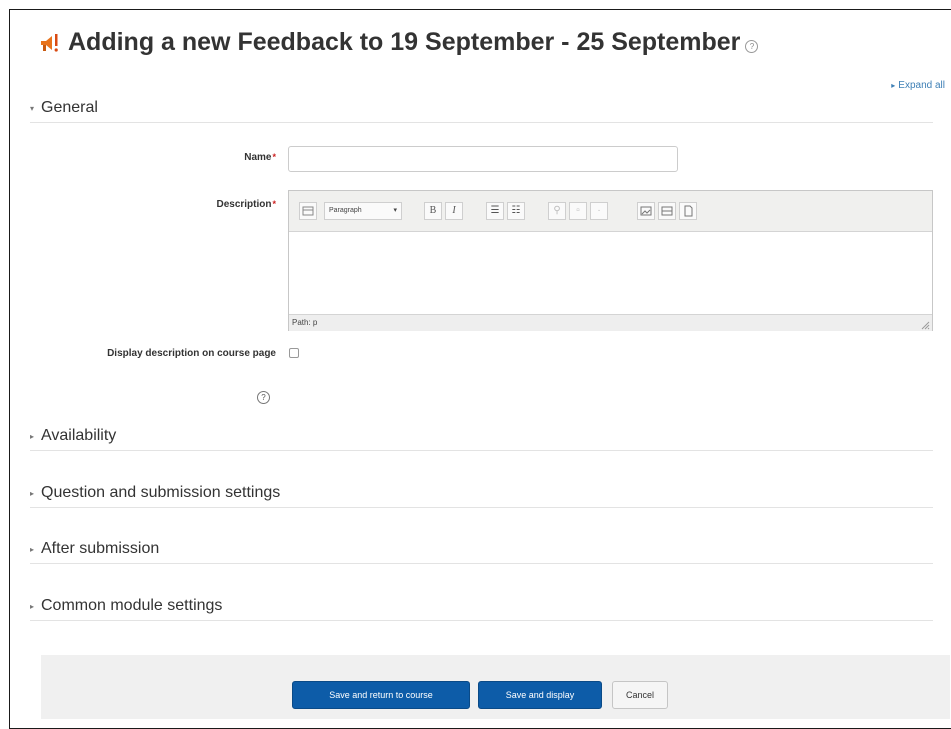 Image resolution: width=951 pixels, height=729 pixels. What do you see at coordinates (294, 353) in the screenshot?
I see `display-description-checkbox` at bounding box center [294, 353].